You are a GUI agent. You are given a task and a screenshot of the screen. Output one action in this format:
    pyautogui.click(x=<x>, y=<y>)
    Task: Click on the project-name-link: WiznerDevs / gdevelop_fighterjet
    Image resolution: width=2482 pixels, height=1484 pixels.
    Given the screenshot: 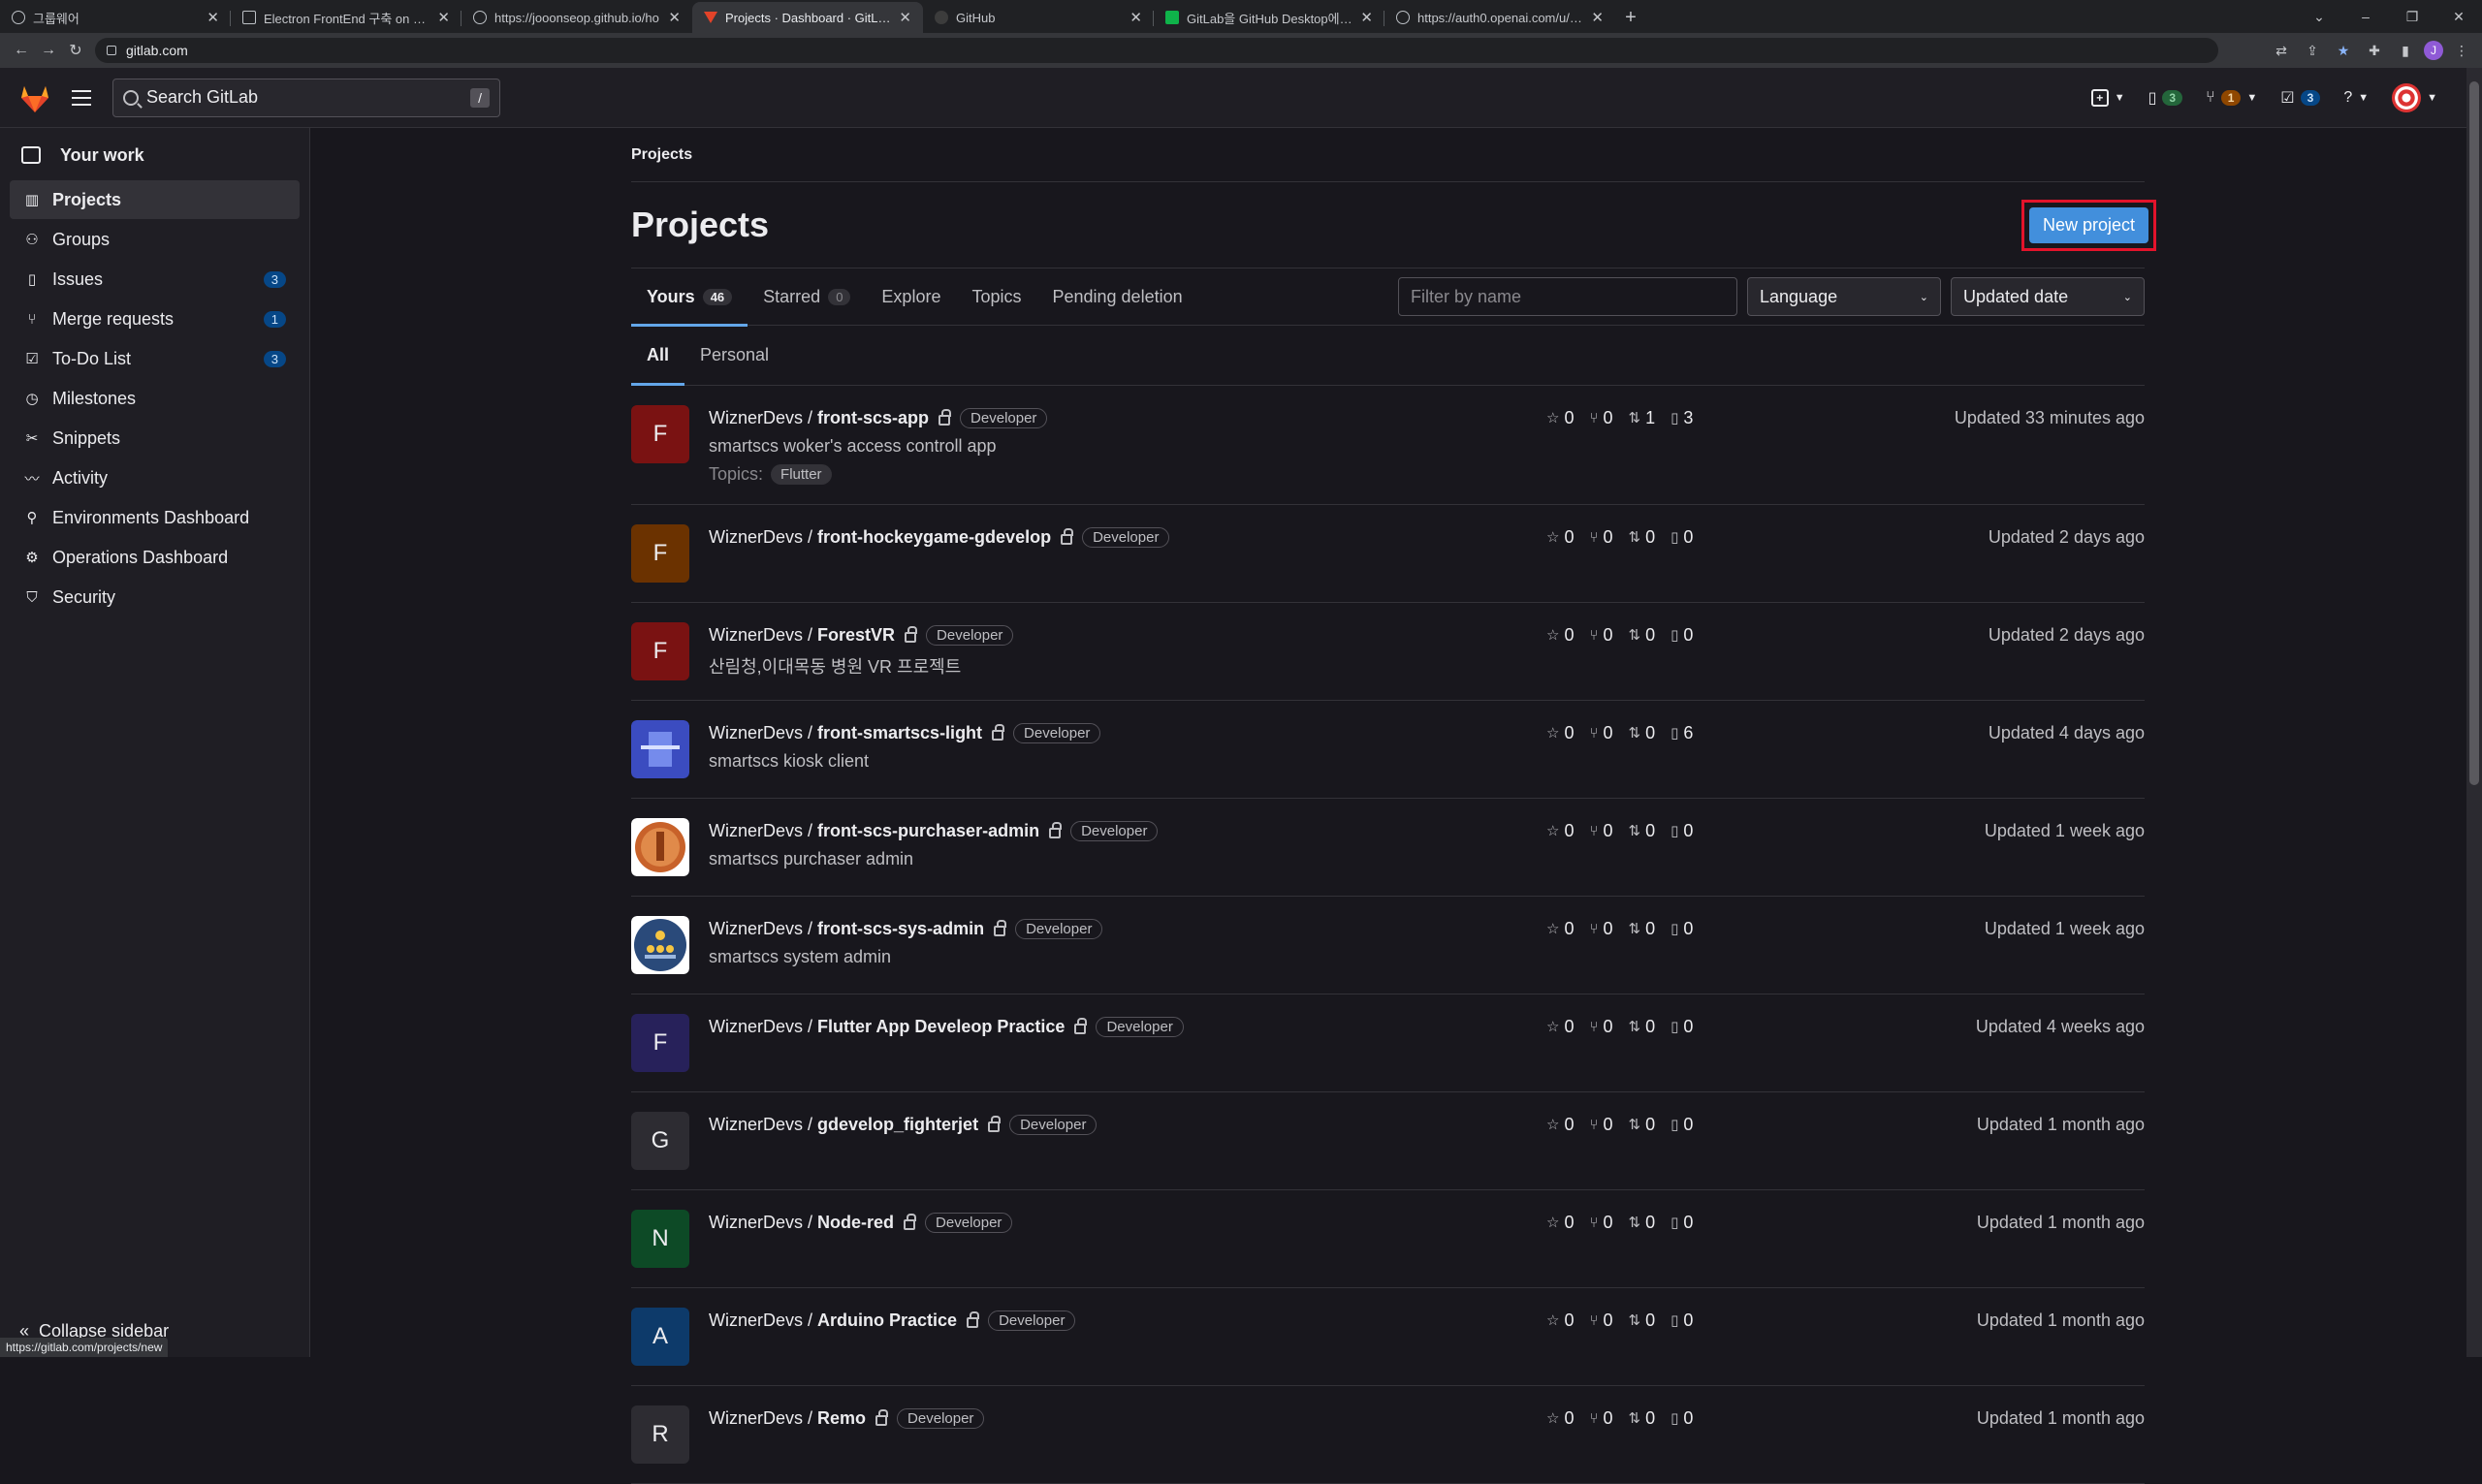 What is the action you would take?
    pyautogui.click(x=843, y=1125)
    